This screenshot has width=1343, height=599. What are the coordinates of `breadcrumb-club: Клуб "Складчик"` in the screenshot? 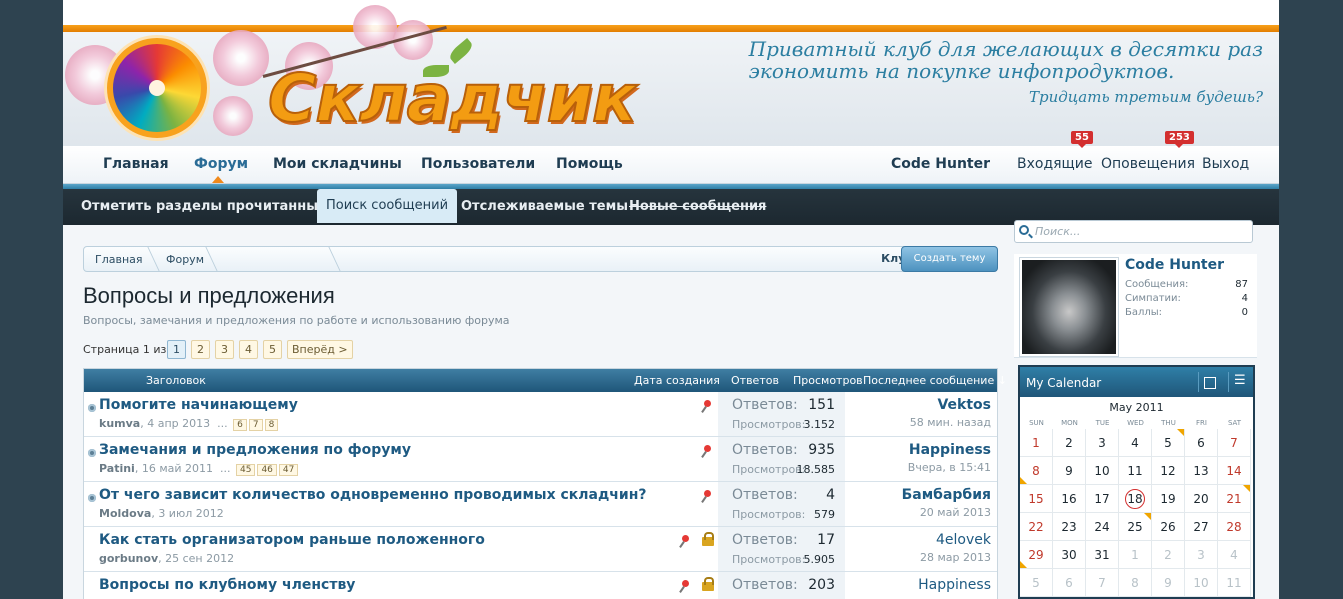 It's located at (609, 258).